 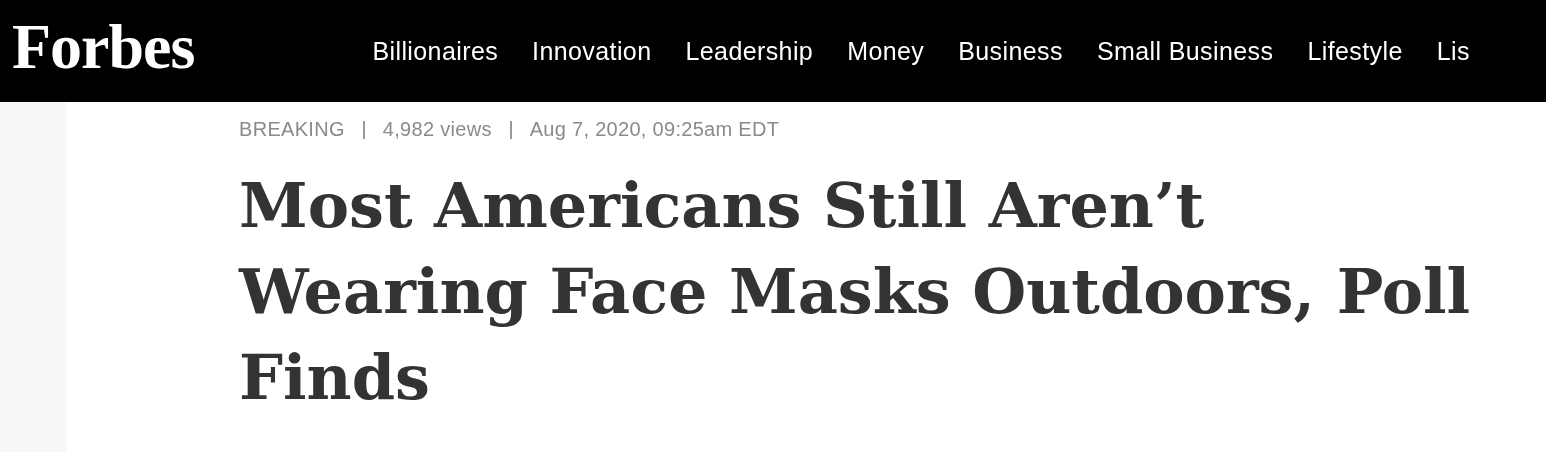 I want to click on article-meta: BREAKING, so click(x=292, y=129).